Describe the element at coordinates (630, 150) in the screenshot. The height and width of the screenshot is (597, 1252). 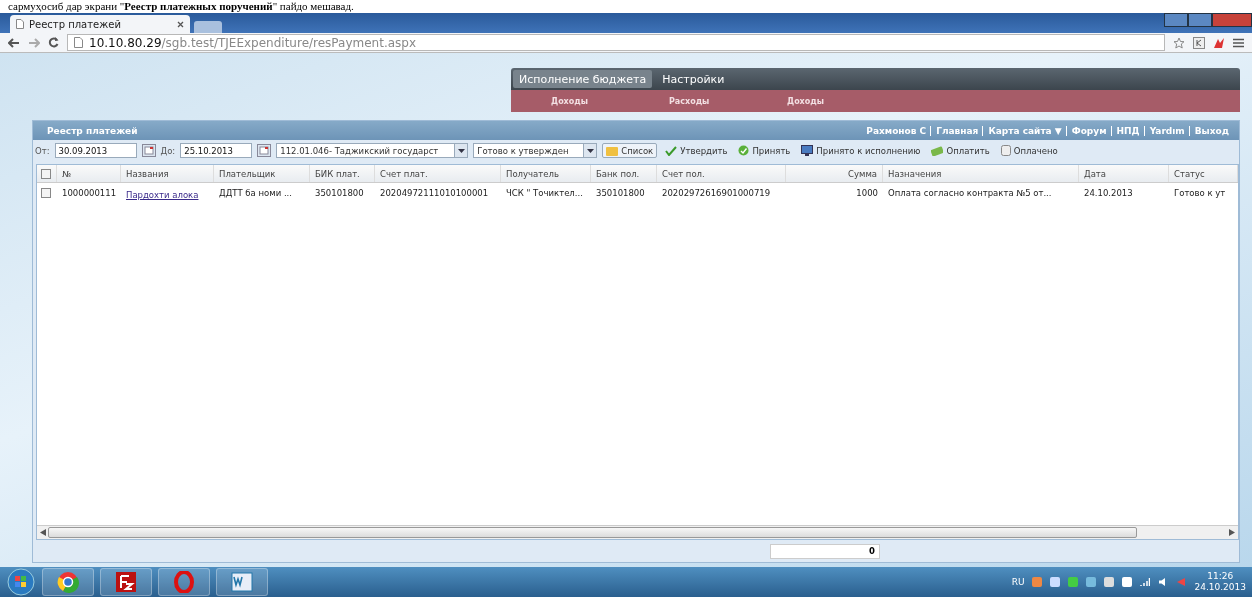
I see `toolbar-button: Список` at that location.